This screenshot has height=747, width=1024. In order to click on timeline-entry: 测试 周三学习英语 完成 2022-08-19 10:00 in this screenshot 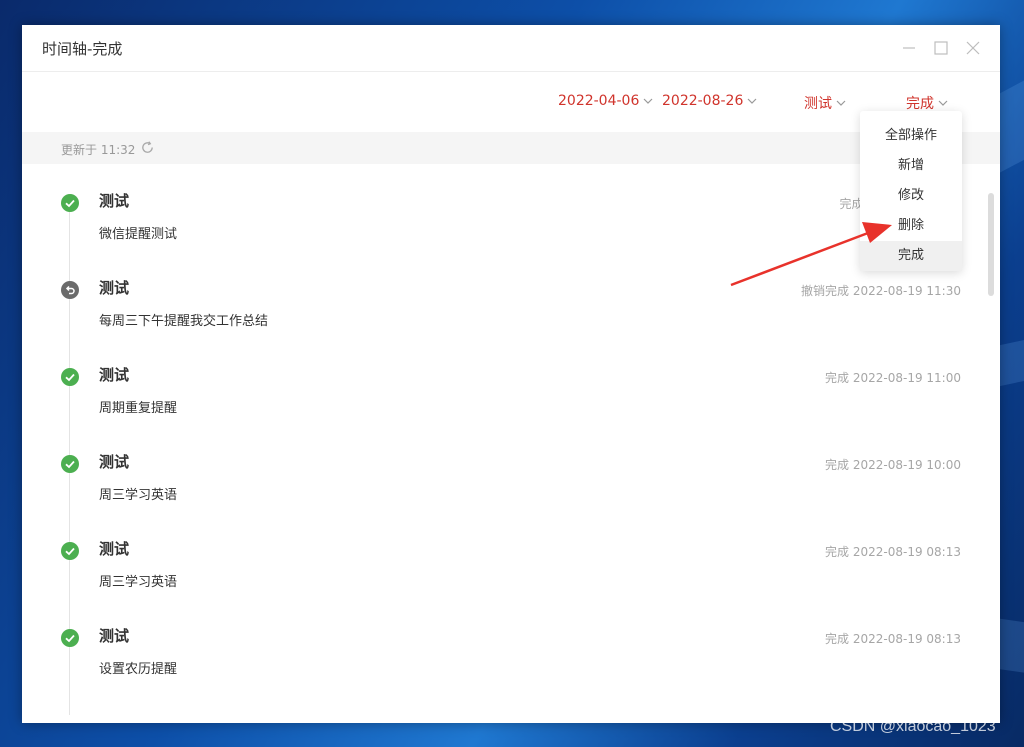, I will do `click(502, 489)`.